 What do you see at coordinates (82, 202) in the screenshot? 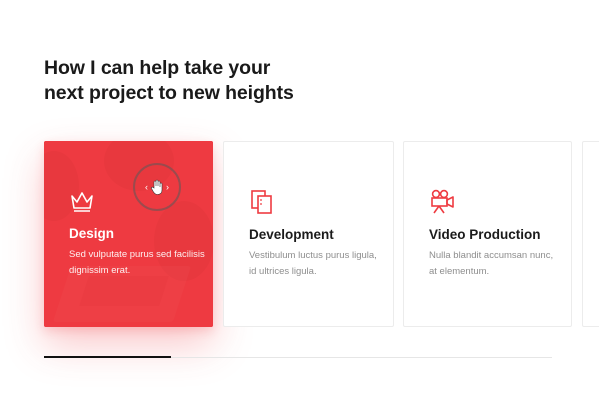
I see `crown-icon` at bounding box center [82, 202].